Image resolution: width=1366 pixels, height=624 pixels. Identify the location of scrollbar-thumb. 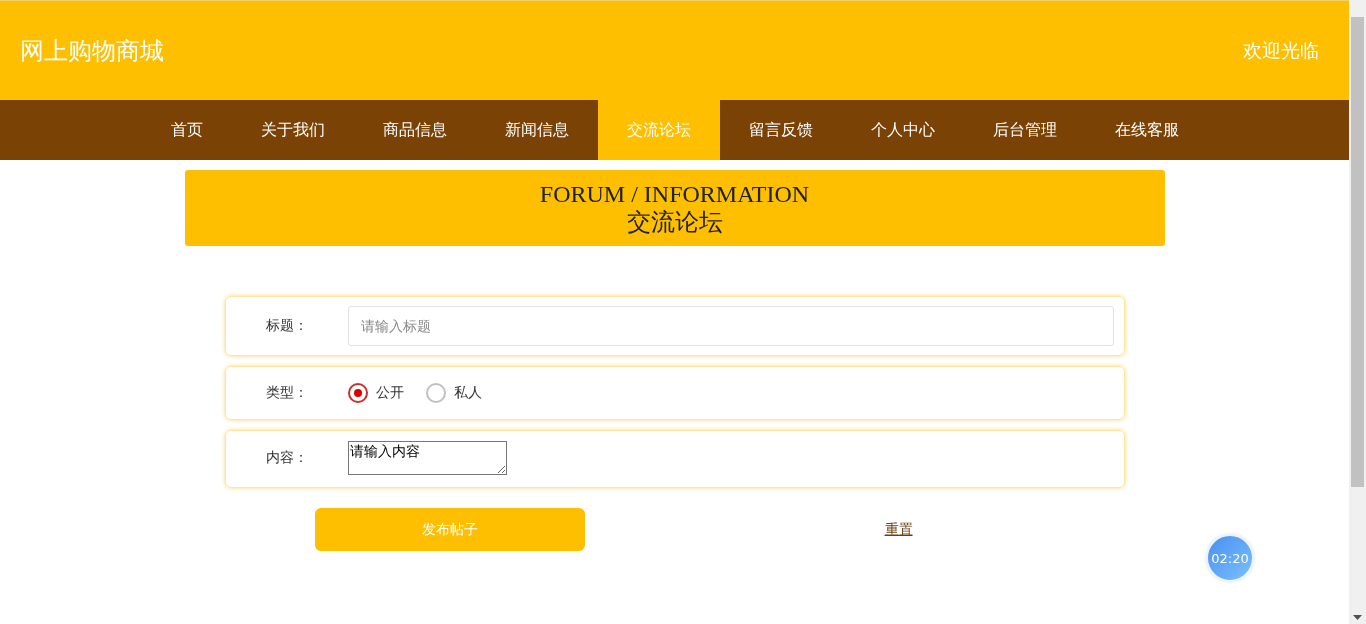
(1357, 252).